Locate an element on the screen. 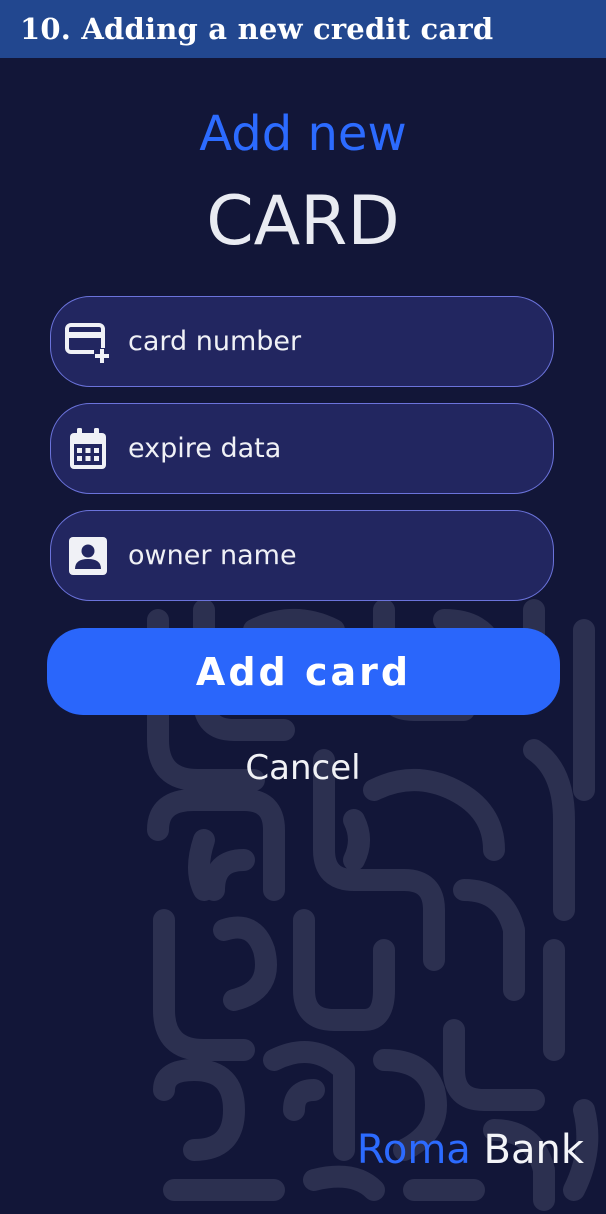 Image resolution: width=606 pixels, height=1214 pixels. caption-bar: 10. Adding a new credit card is located at coordinates (303, 29).